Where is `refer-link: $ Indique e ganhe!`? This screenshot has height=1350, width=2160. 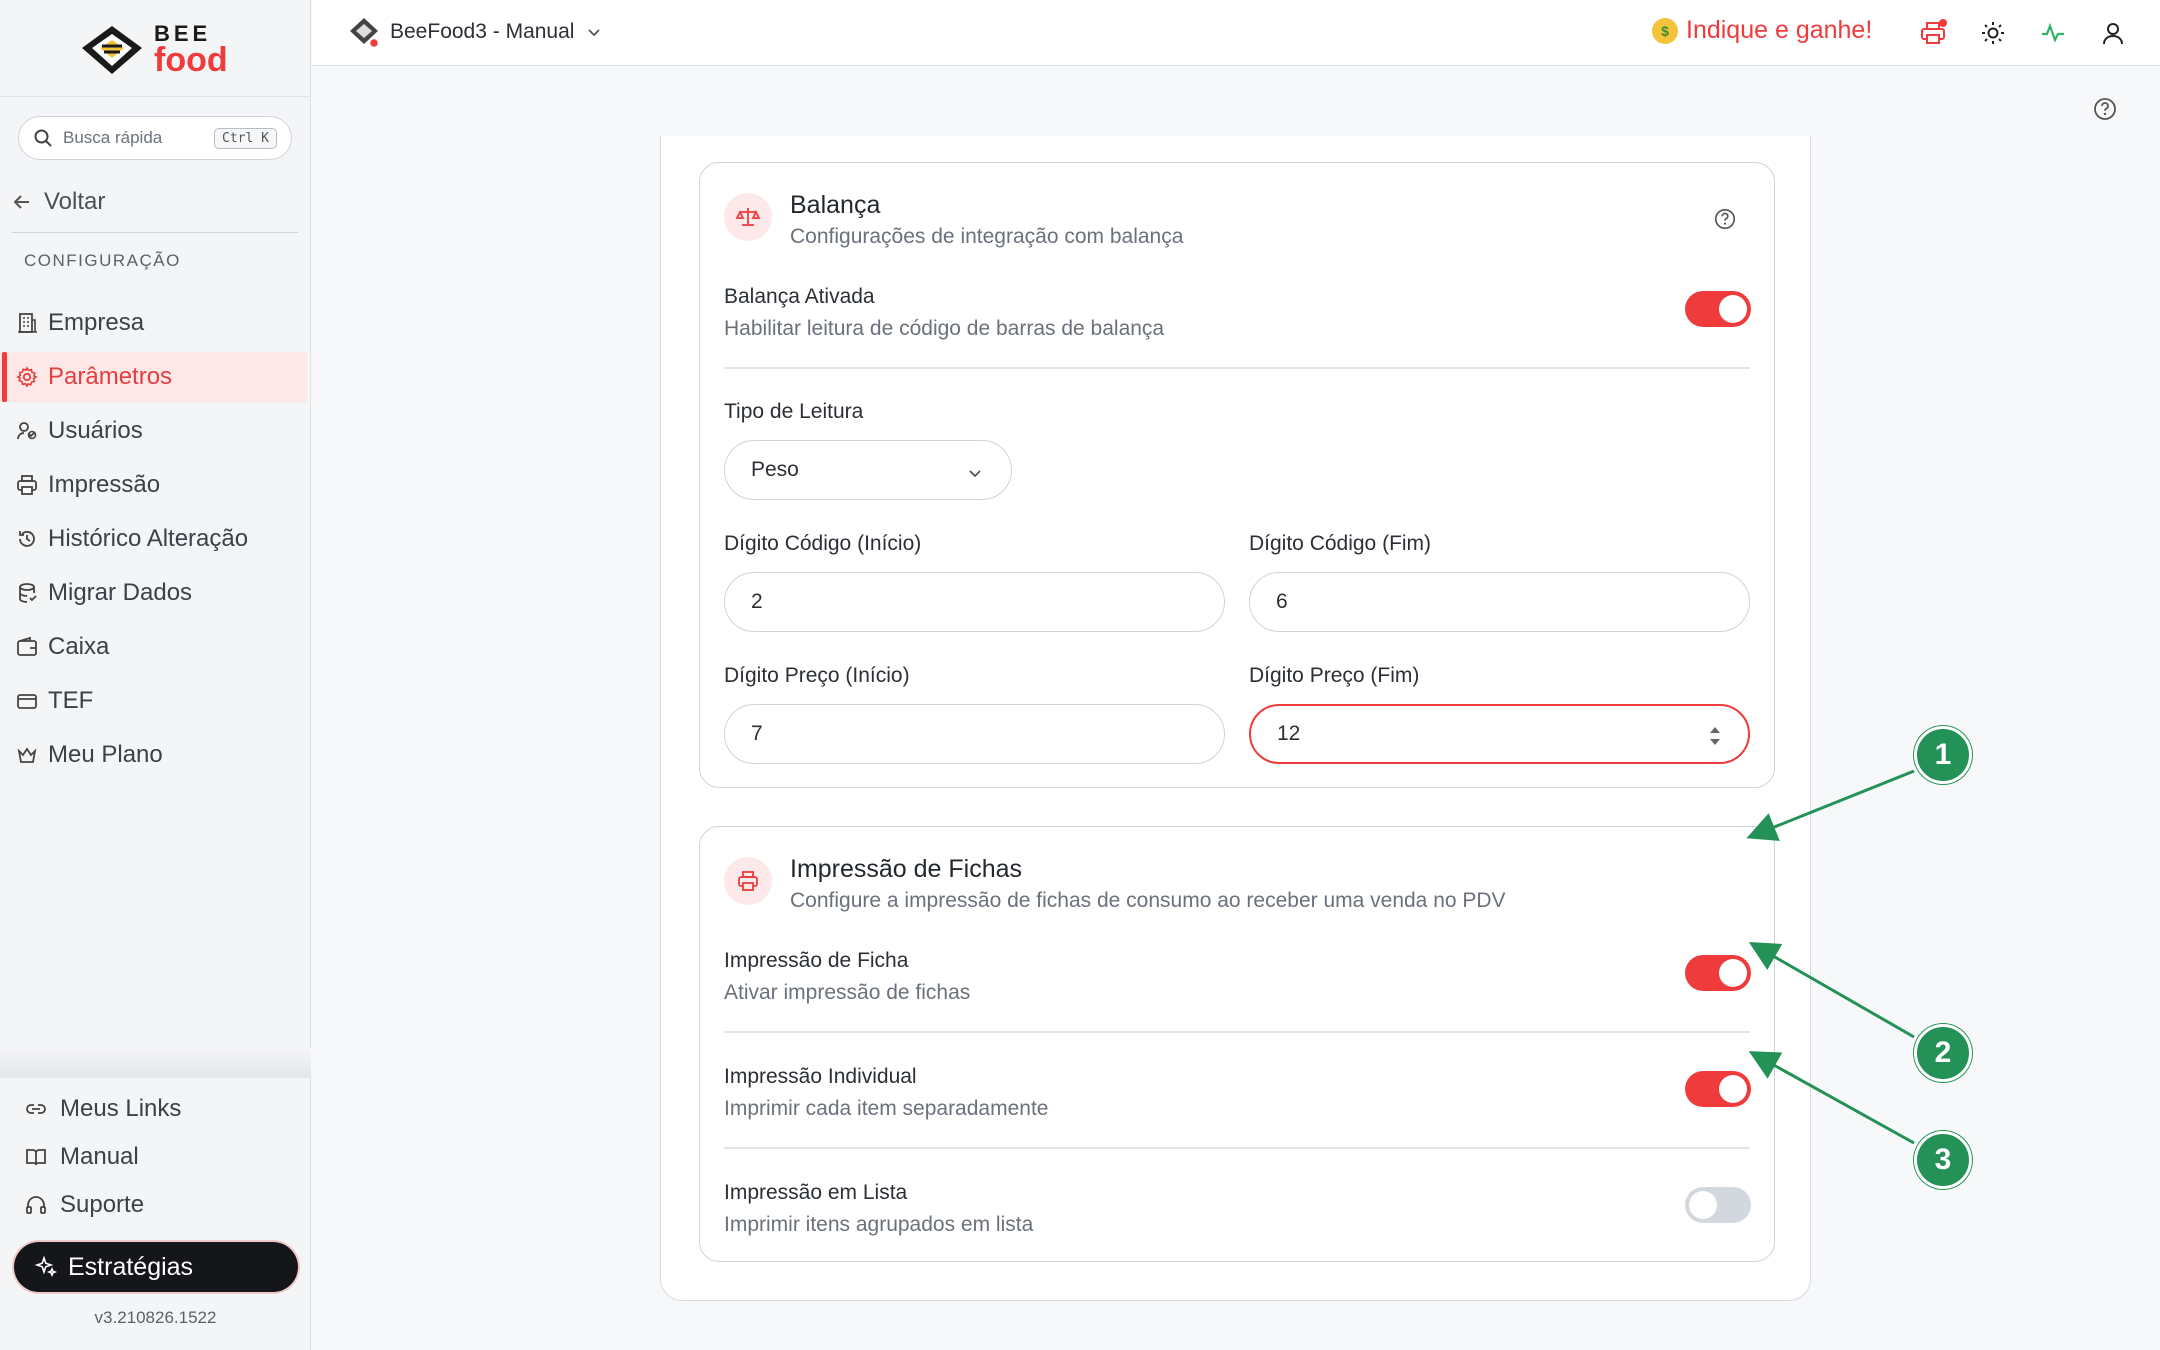
refer-link: $ Indique e ganhe! is located at coordinates (1762, 30).